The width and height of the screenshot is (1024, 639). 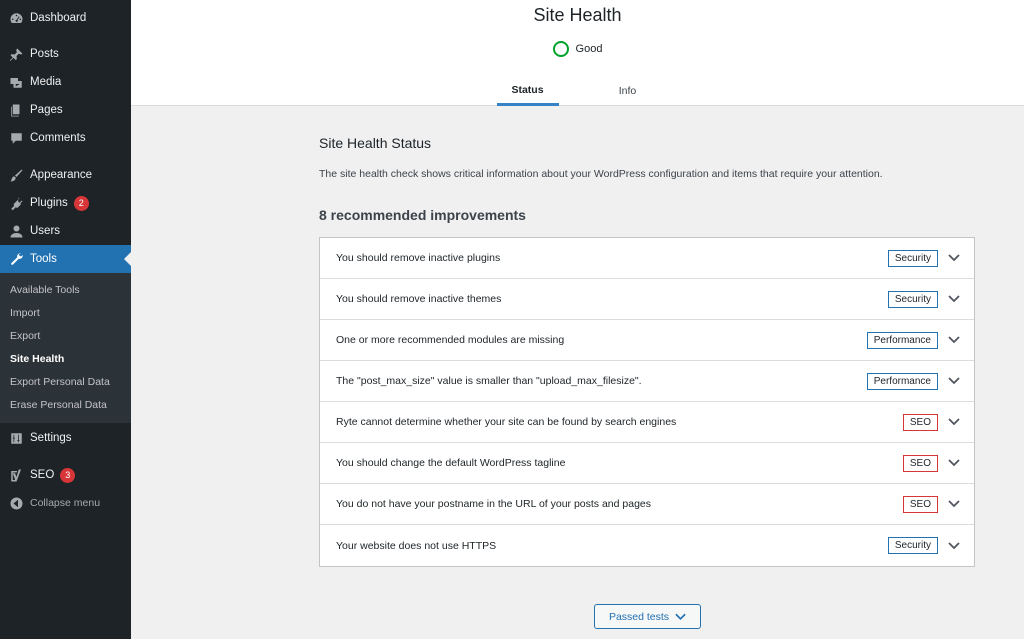 I want to click on sliders-icon, so click(x=16, y=438).